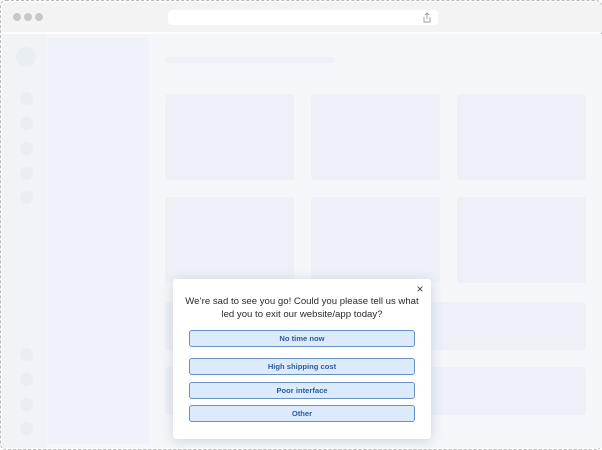 The image size is (602, 450). Describe the element at coordinates (302, 390) in the screenshot. I see `option-poor-interface: Poor interface` at that location.